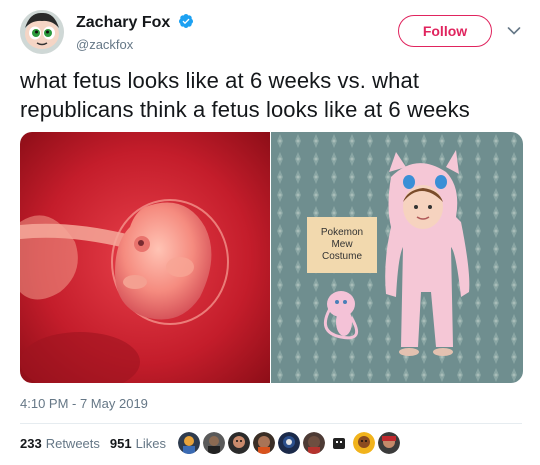  Describe the element at coordinates (120, 443) in the screenshot. I see `likes-count: 951` at that location.